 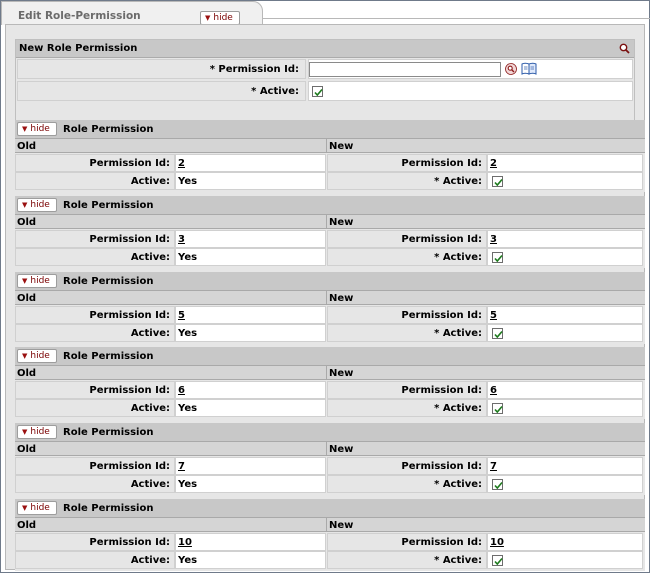 I want to click on new-permission-id-cell: 5, so click(x=565, y=315).